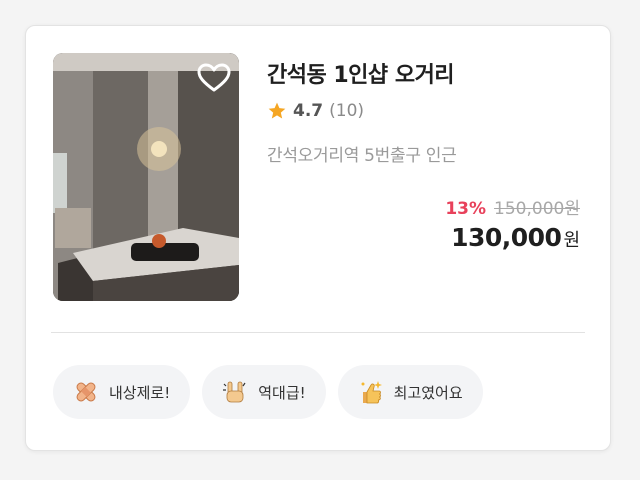 Image resolution: width=640 pixels, height=480 pixels. What do you see at coordinates (277, 110) in the screenshot?
I see `star-icon` at bounding box center [277, 110].